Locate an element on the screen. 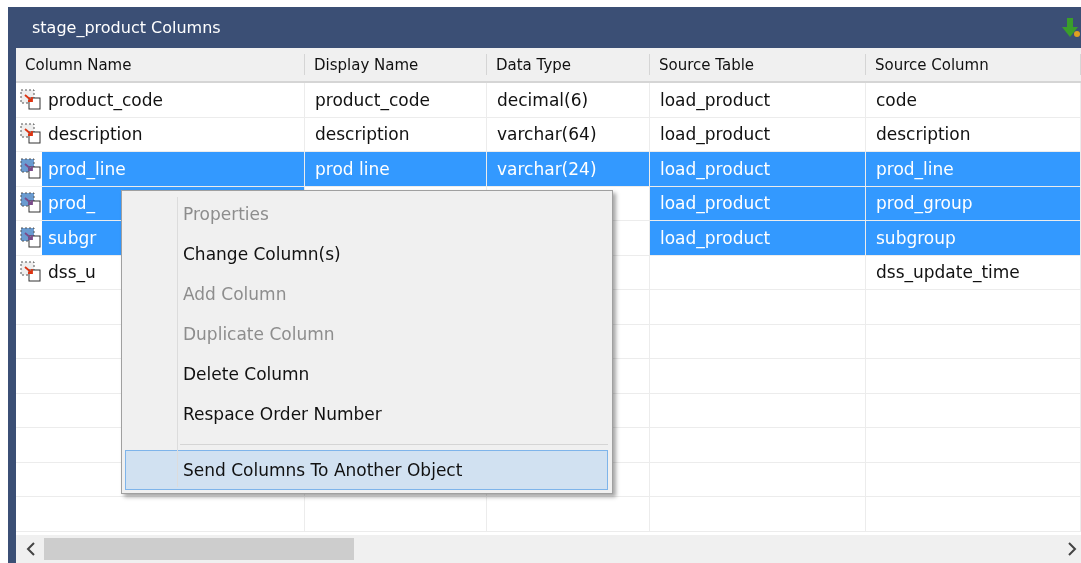  scrollbar-thumb is located at coordinates (199, 549).